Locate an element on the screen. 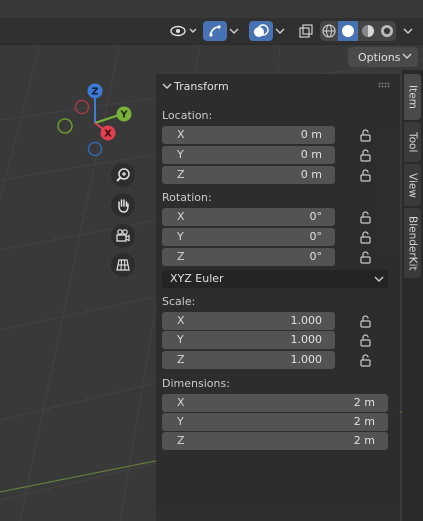 Image resolution: width=423 pixels, height=521 pixels. tab-blenderkit-label: BlenderKit is located at coordinates (412, 243).